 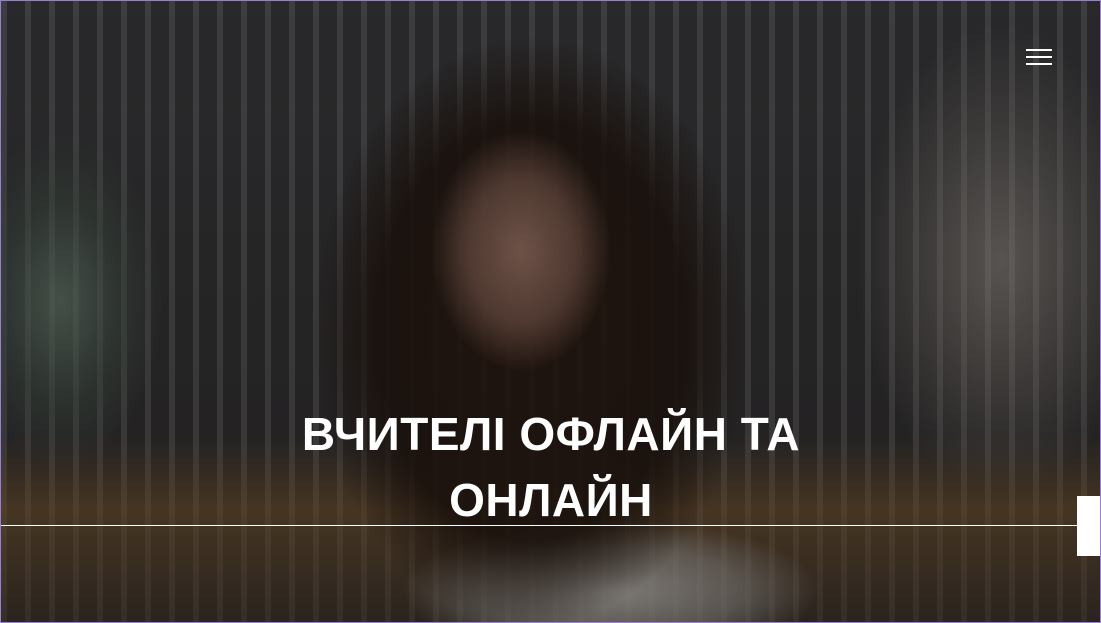 I want to click on hamburger-menu-icon, so click(x=1039, y=57).